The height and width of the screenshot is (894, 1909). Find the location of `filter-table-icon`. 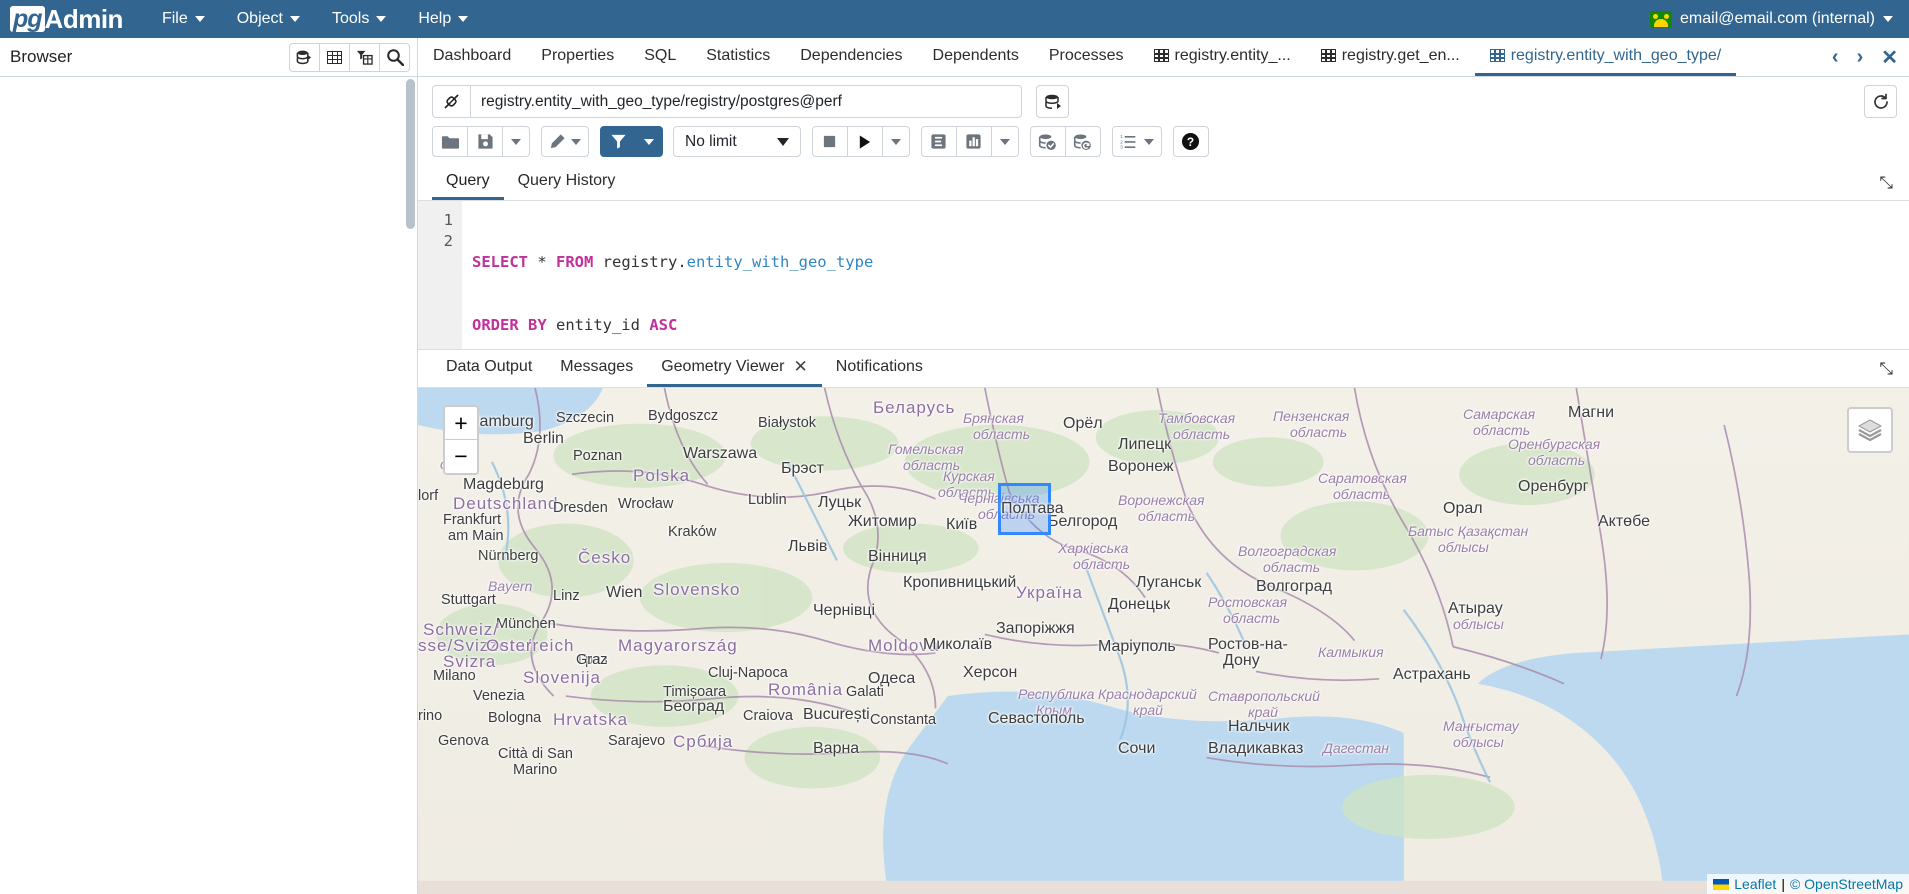

filter-table-icon is located at coordinates (364, 57).